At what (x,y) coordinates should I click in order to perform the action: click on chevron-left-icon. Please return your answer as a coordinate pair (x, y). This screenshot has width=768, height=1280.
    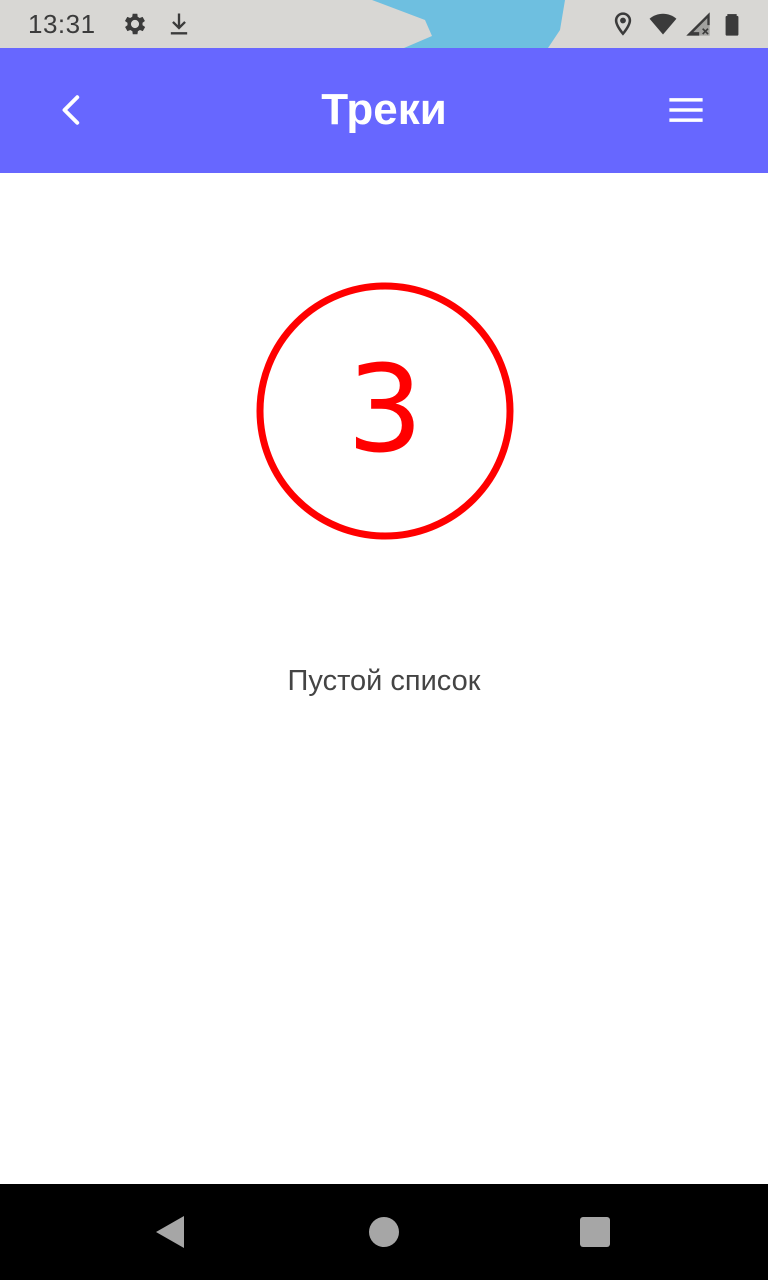
    Looking at the image, I should click on (71, 110).